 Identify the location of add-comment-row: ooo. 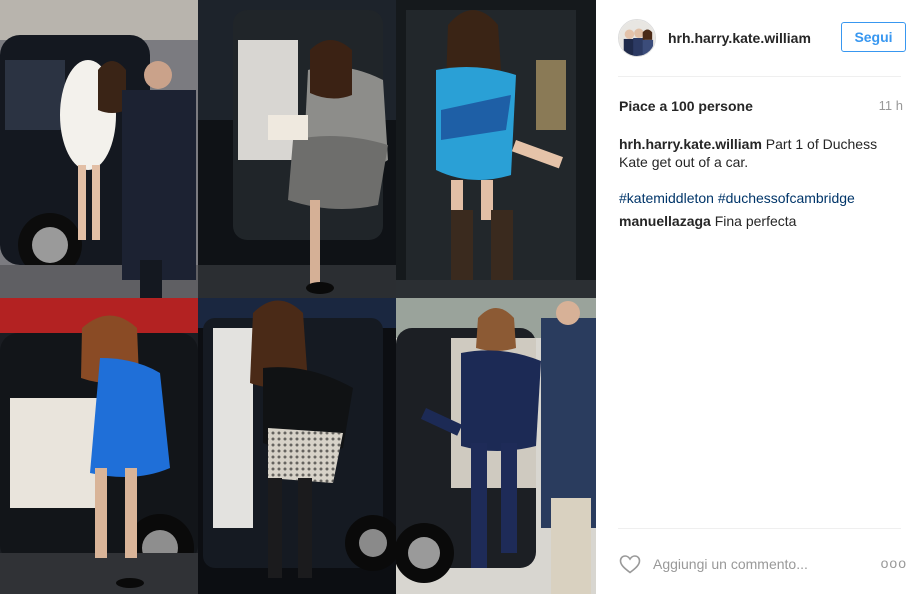
(762, 564).